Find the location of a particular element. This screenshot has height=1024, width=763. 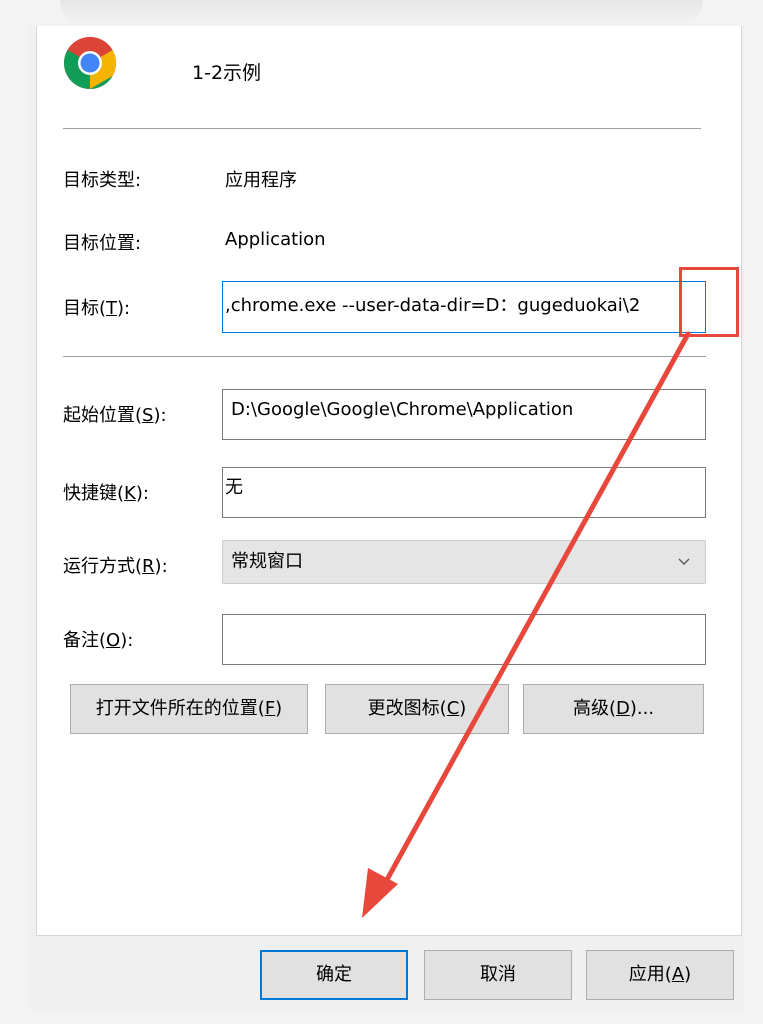

chevron-down-icon is located at coordinates (684, 561).